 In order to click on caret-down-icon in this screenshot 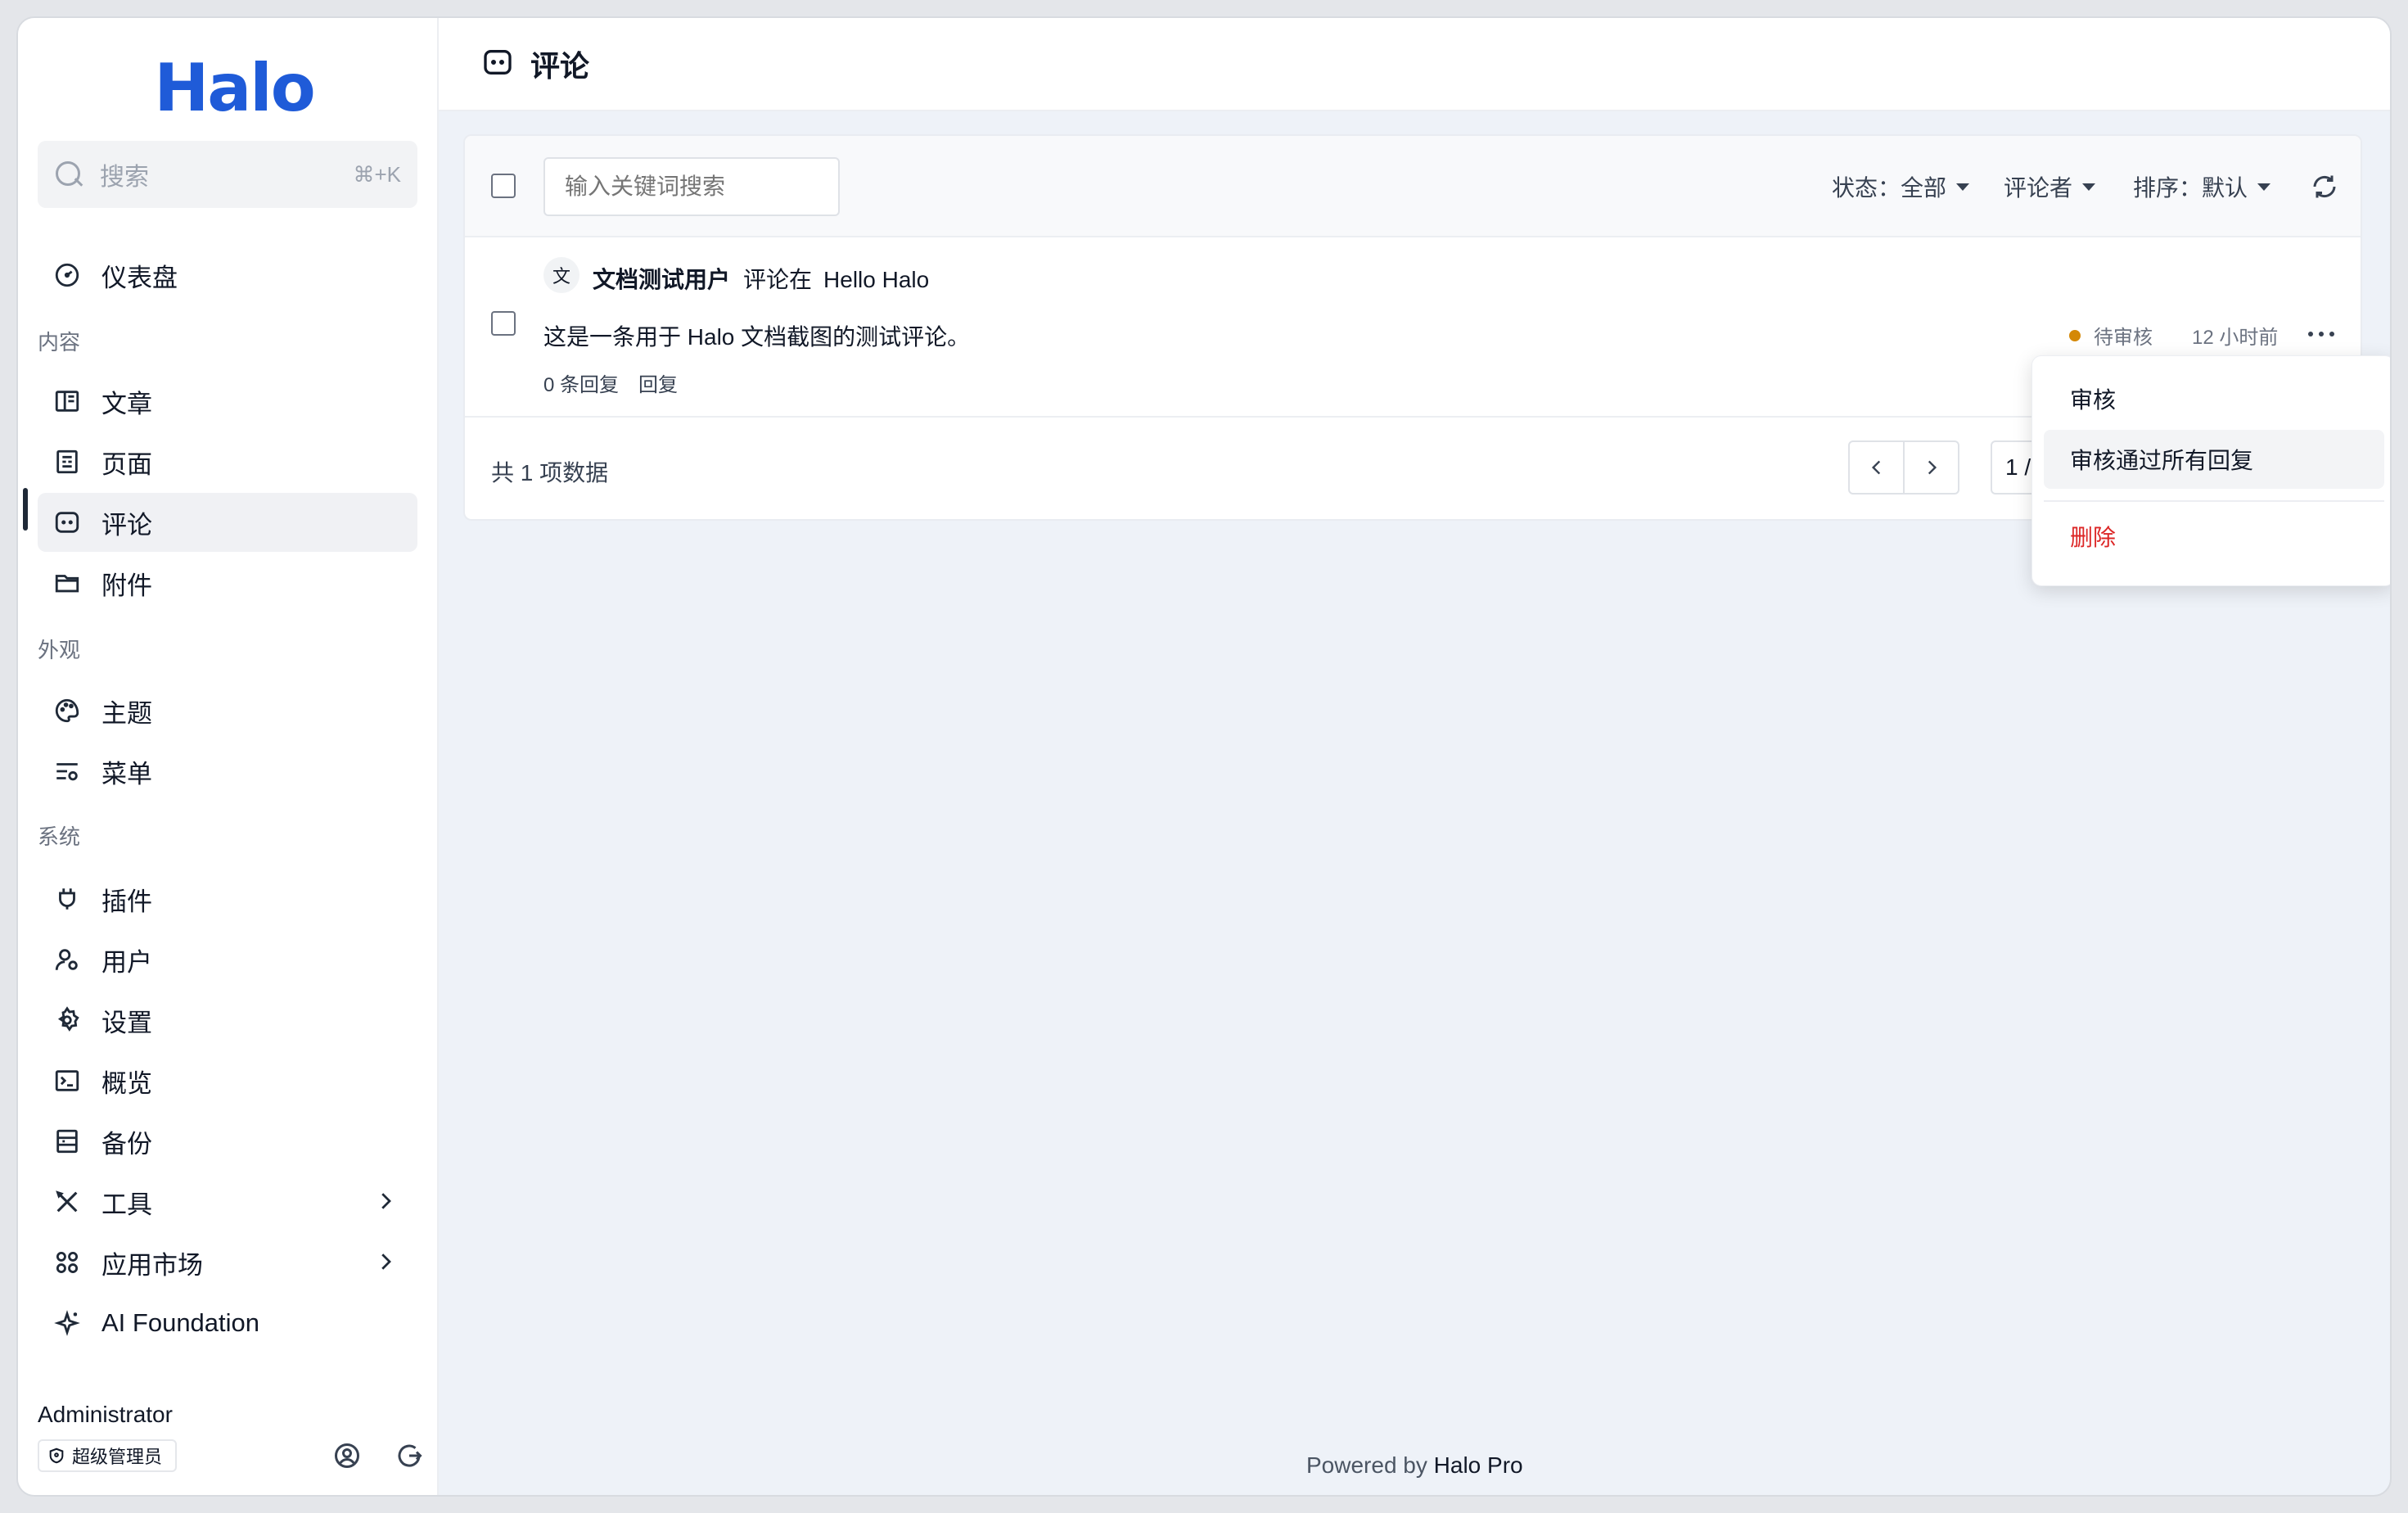, I will do `click(1963, 187)`.